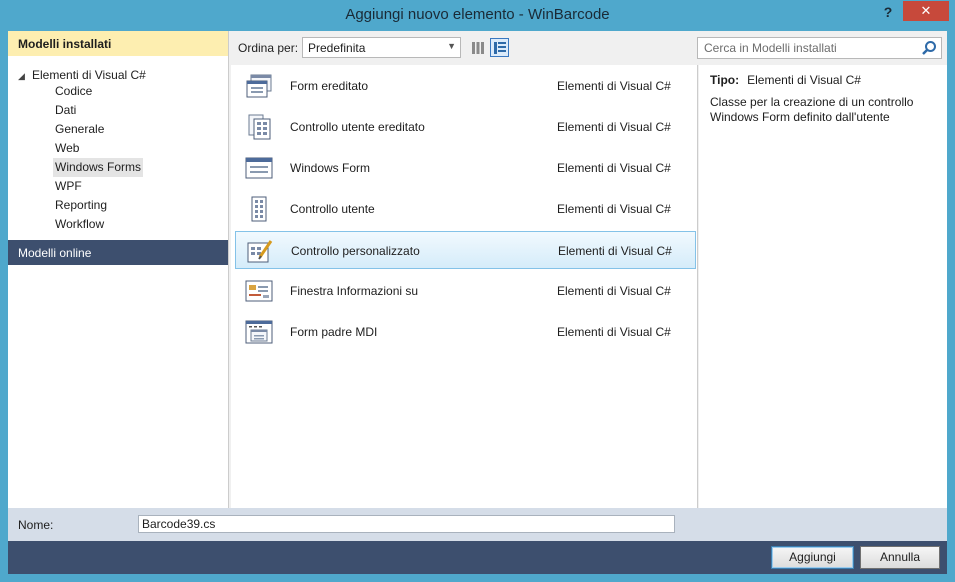  I want to click on chevron-down-icon: ▼, so click(451, 46).